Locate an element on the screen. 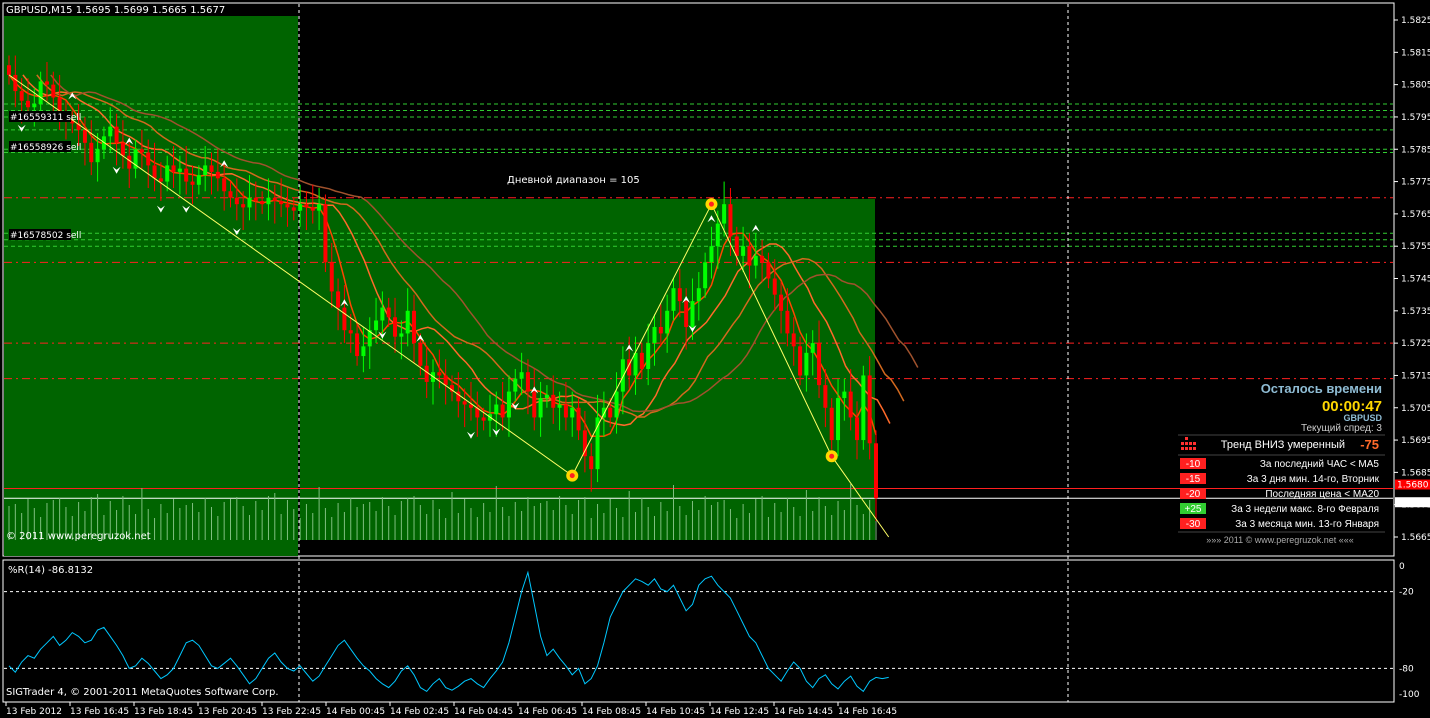 The height and width of the screenshot is (718, 1430). price-tick-label: 1.5745 is located at coordinates (1415, 280).